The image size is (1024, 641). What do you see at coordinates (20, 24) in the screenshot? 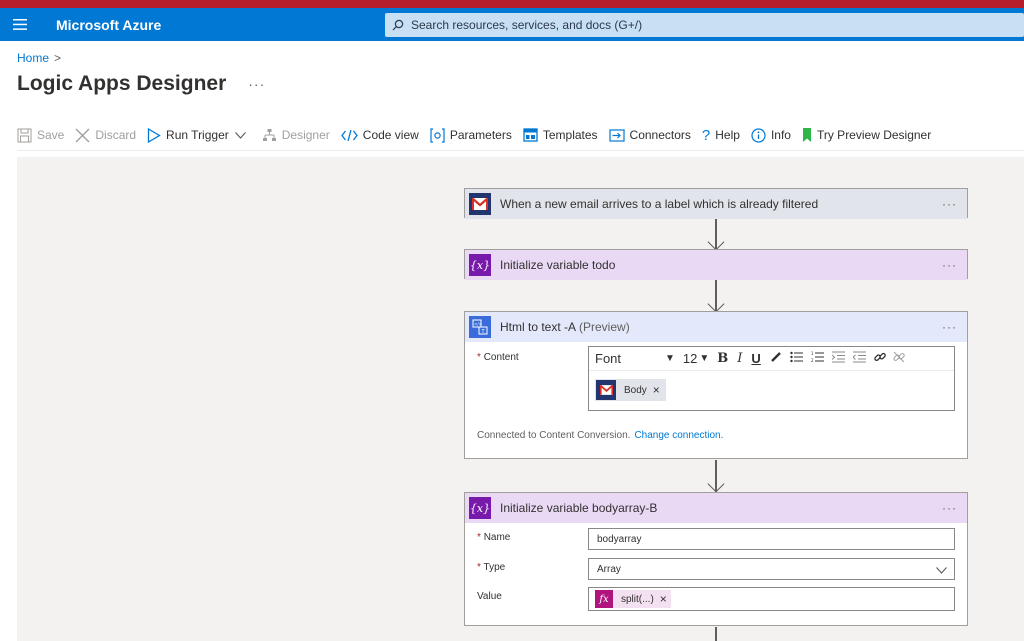
I see `hamburger-menu-icon` at bounding box center [20, 24].